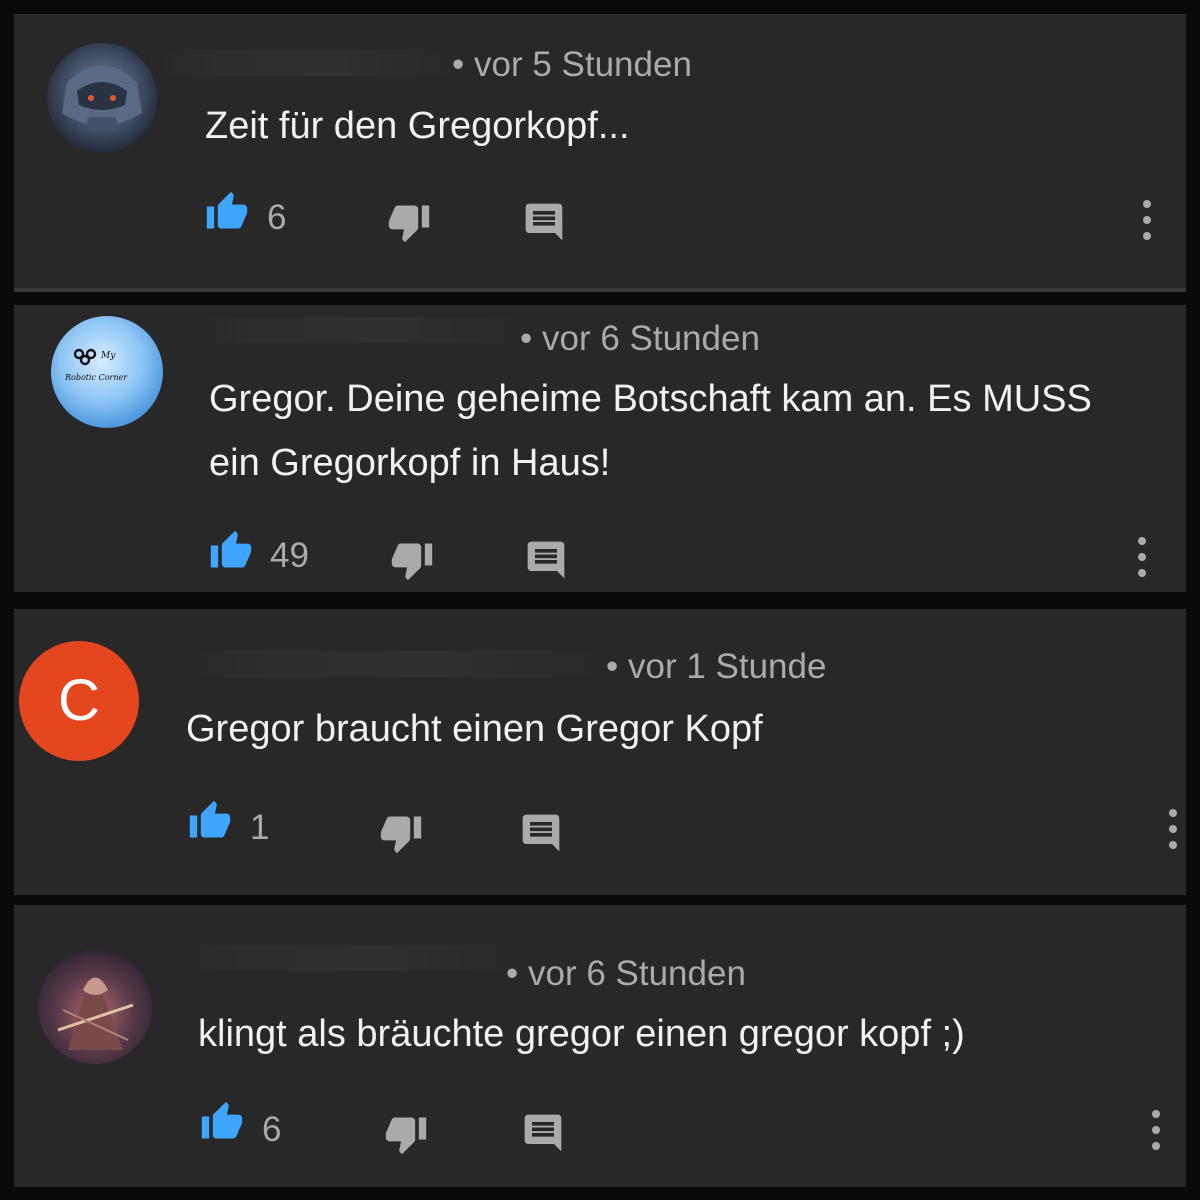 The height and width of the screenshot is (1200, 1200). Describe the element at coordinates (107, 372) in the screenshot. I see `logo-avatar: My Robotic Corner` at that location.